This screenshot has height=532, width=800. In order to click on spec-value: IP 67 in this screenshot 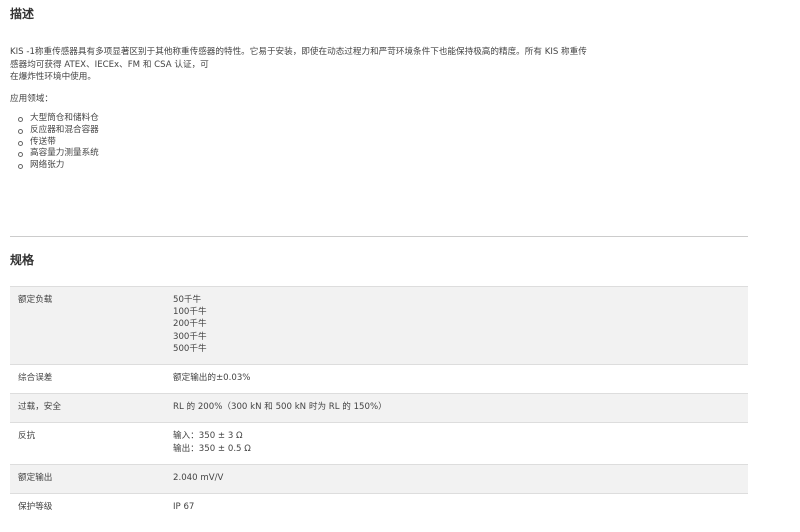, I will do `click(456, 508)`.